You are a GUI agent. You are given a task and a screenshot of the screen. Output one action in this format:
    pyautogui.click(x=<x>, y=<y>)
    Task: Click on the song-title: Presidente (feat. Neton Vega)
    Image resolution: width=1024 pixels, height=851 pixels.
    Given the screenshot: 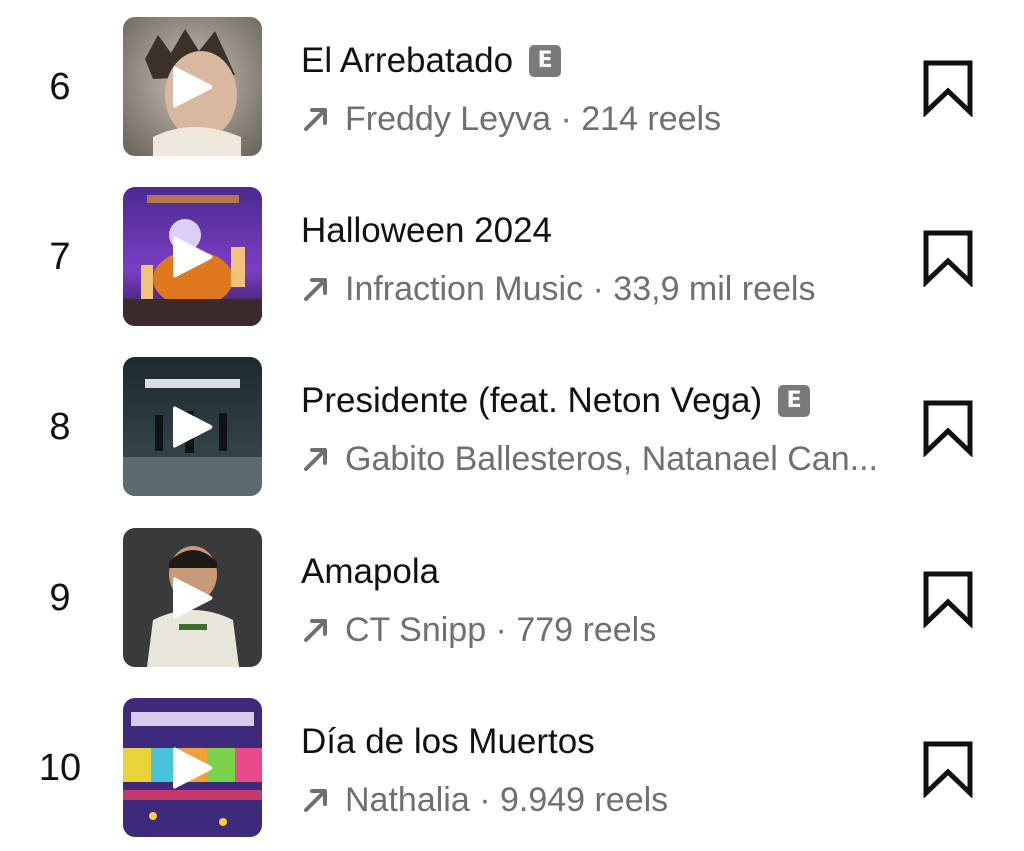 What is the action you would take?
    pyautogui.click(x=532, y=400)
    